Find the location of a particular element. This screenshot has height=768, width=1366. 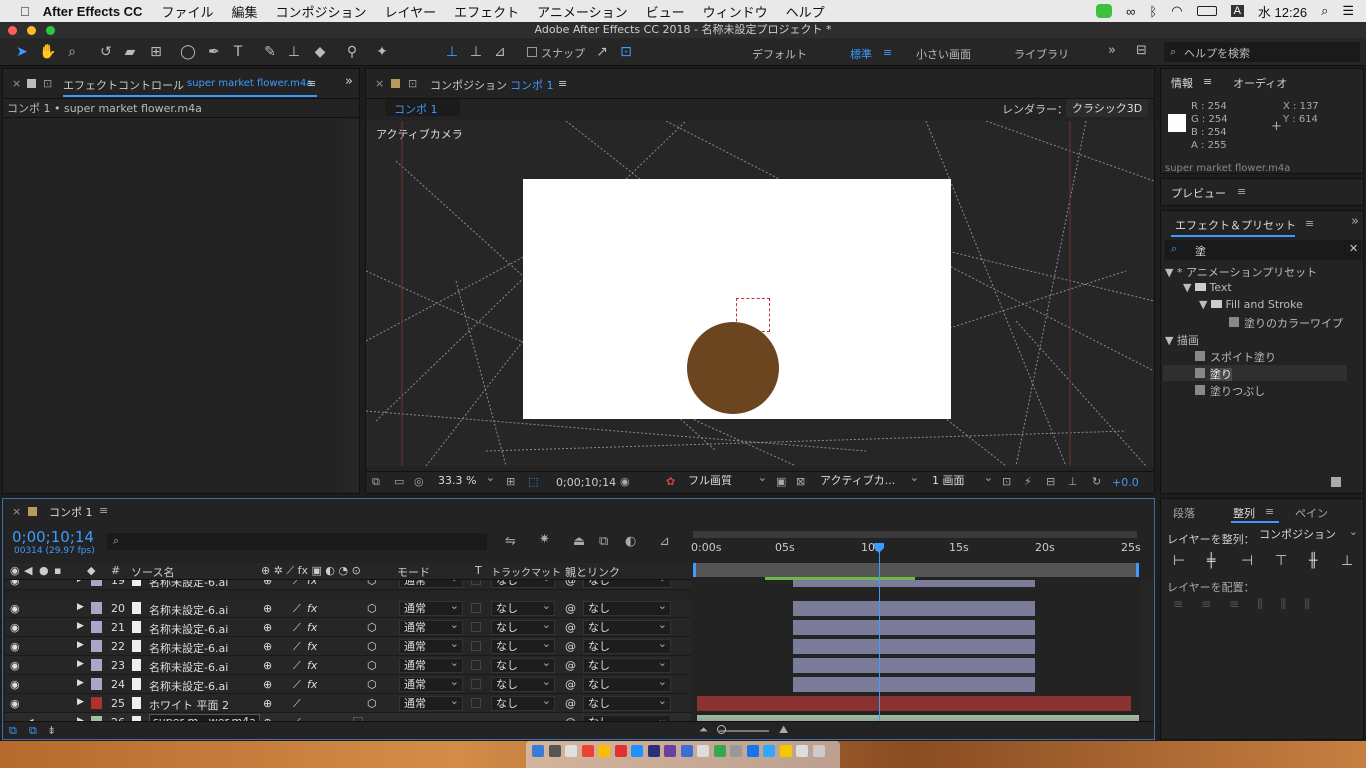

panel-overflow-icon: » is located at coordinates (349, 81).